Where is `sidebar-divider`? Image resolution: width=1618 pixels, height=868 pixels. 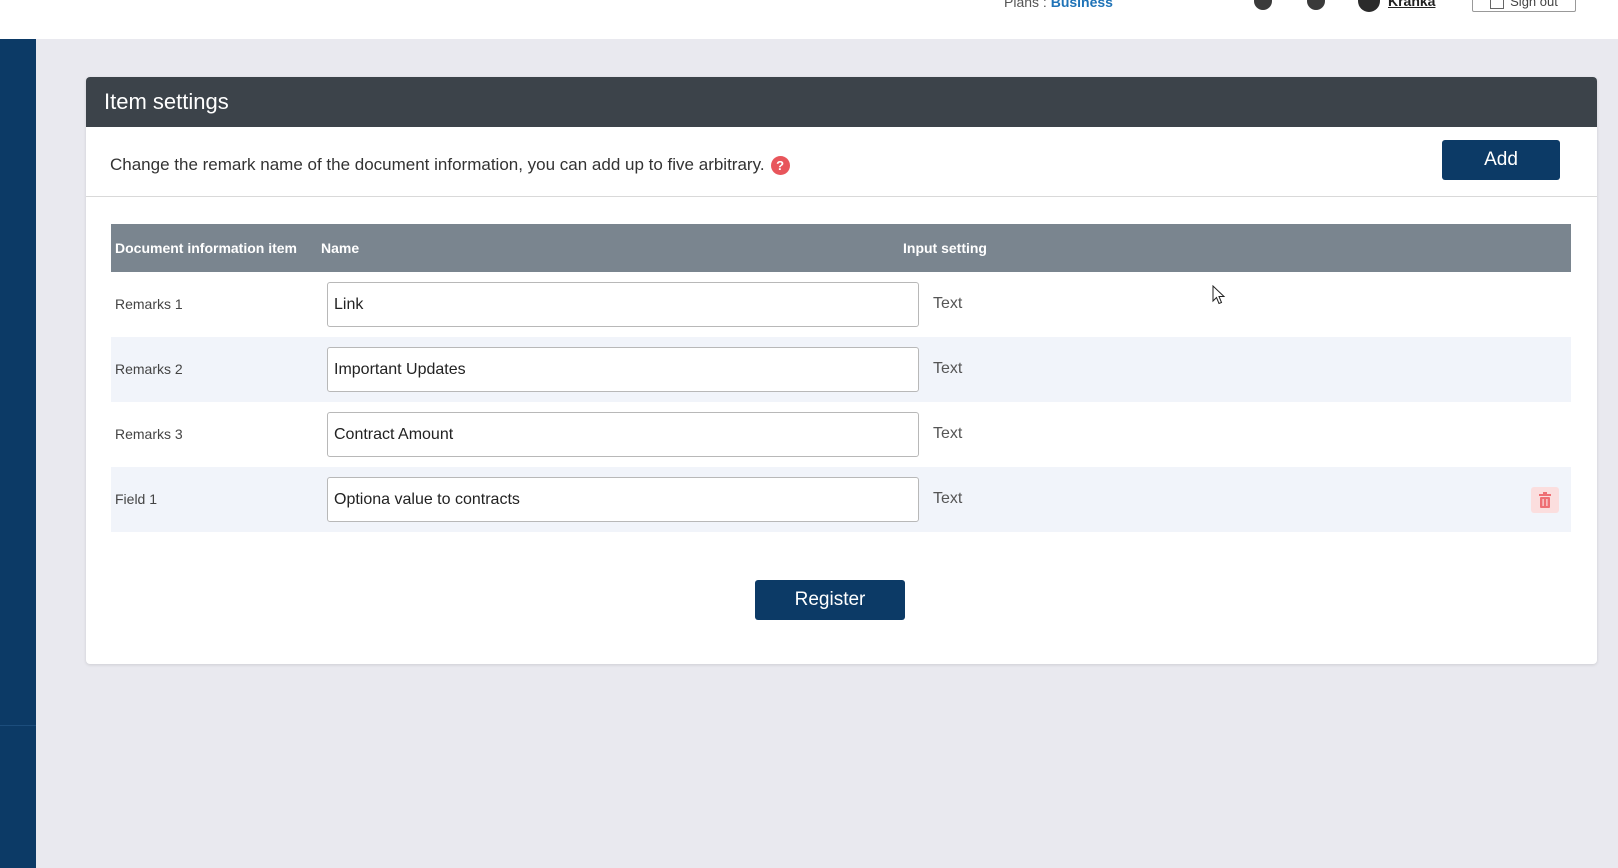 sidebar-divider is located at coordinates (18, 725).